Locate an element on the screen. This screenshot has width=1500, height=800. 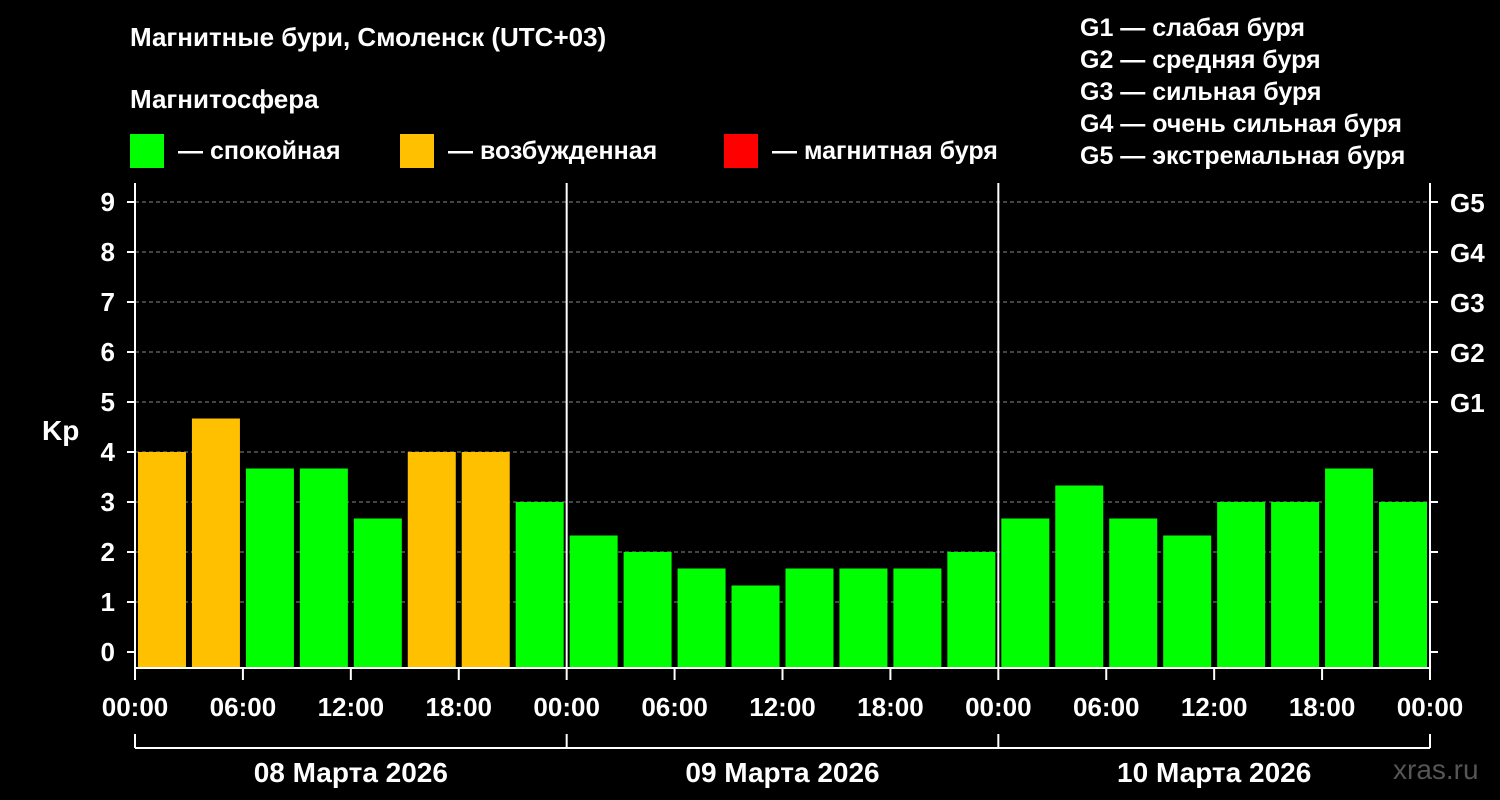
y-tick-label: 9 is located at coordinates (108, 202).